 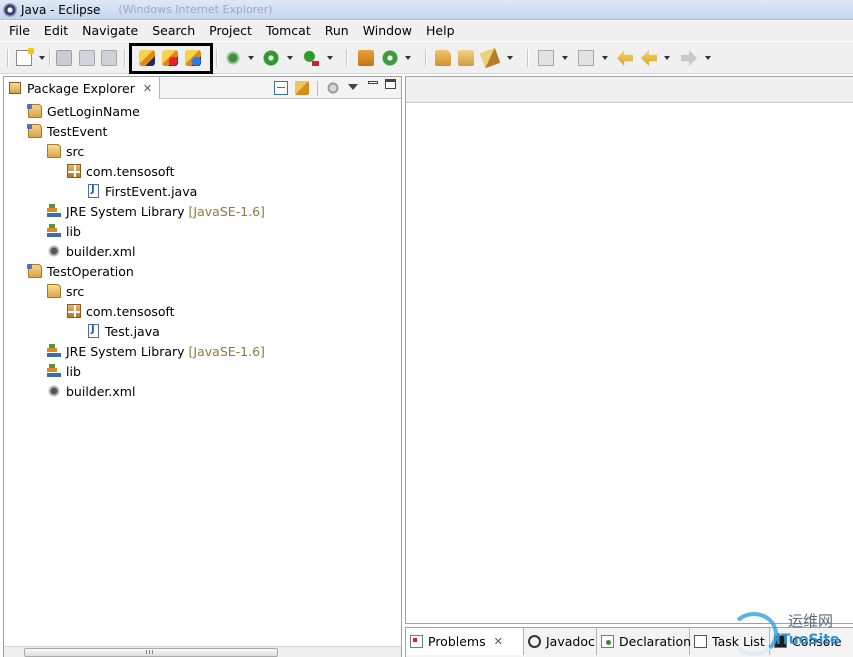 I want to click on tree-item-project: TestOperation, so click(x=80, y=271).